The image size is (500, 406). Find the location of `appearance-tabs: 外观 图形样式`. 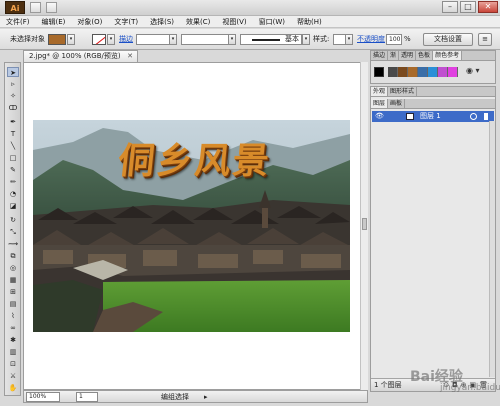

appearance-tabs: 外观 图形样式 is located at coordinates (433, 92).